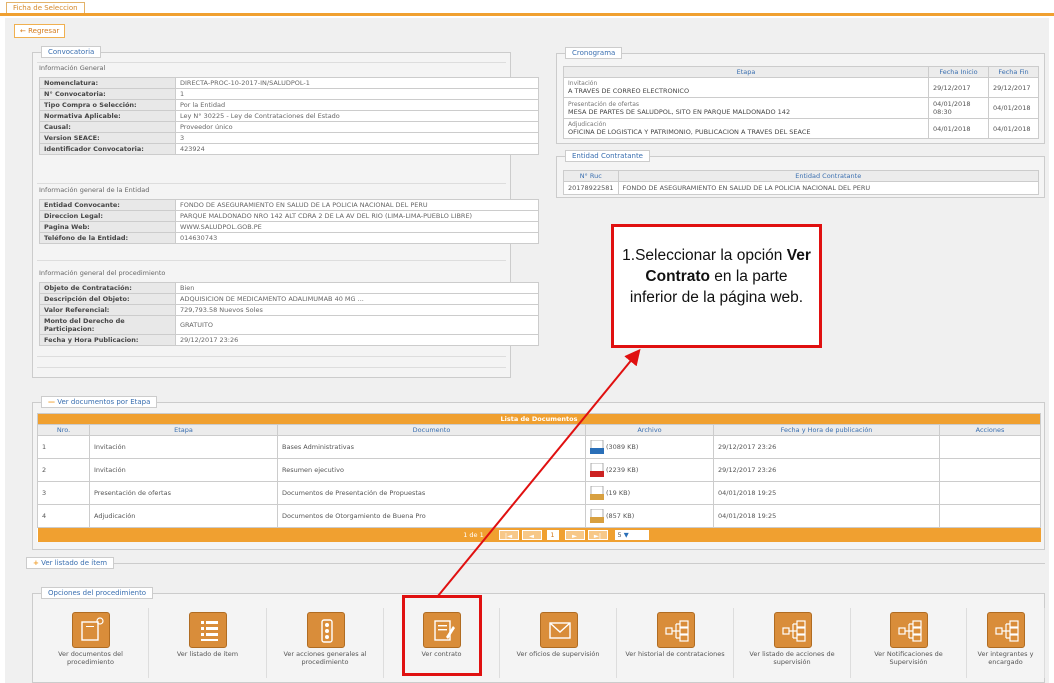  I want to click on etapa-name: Invitación, so click(583, 83).